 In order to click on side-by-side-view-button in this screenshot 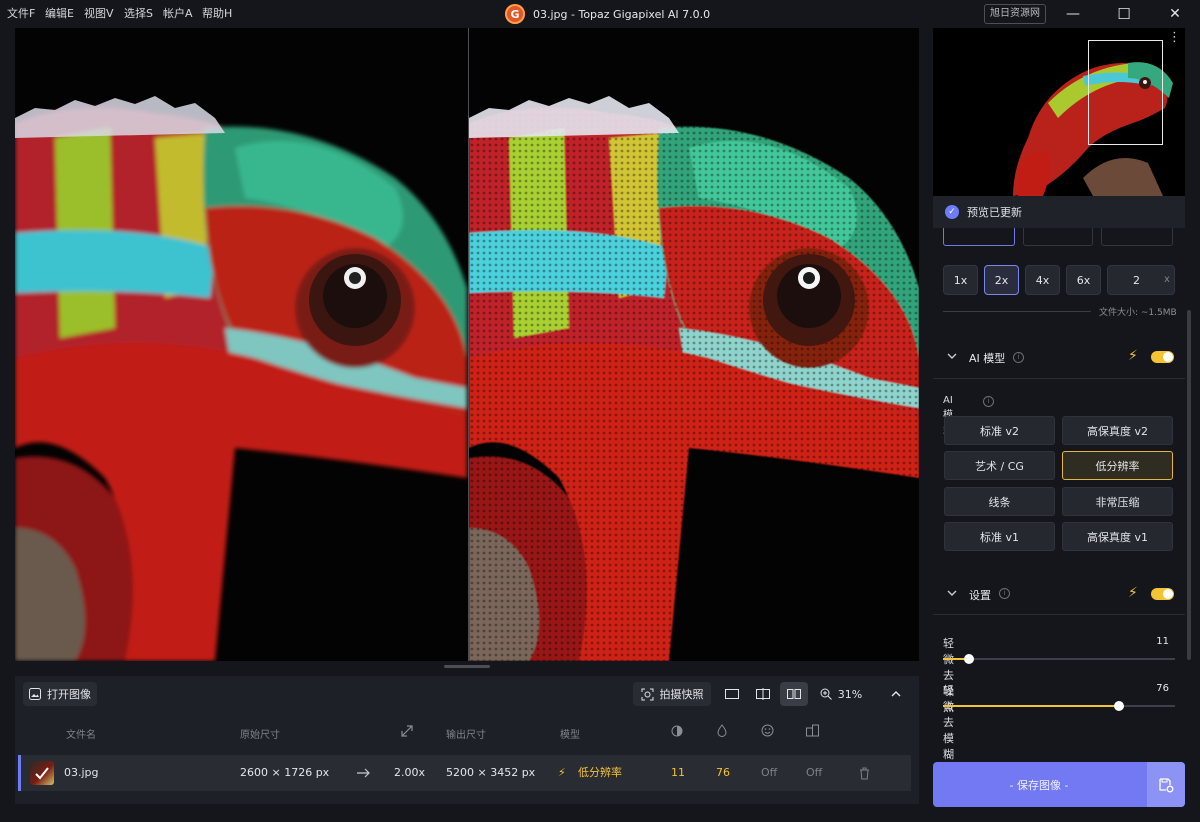, I will do `click(794, 694)`.